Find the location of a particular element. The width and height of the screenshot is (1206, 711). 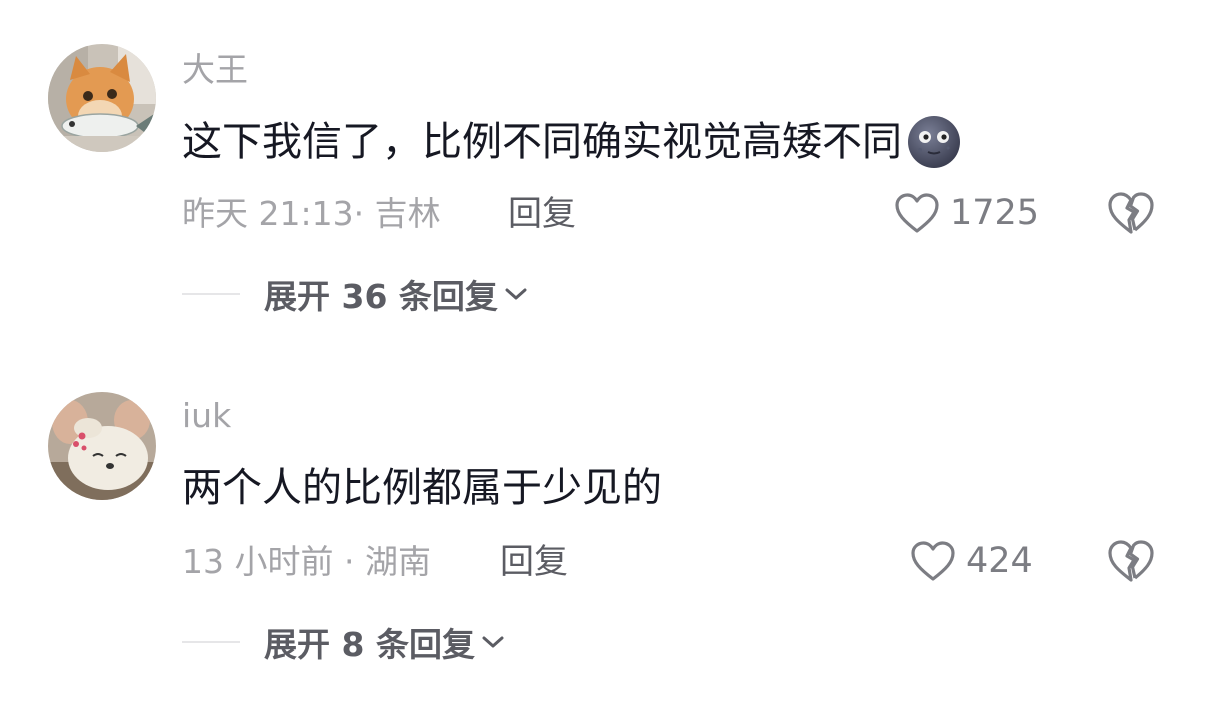

plush-avatar-image is located at coordinates (102, 446).